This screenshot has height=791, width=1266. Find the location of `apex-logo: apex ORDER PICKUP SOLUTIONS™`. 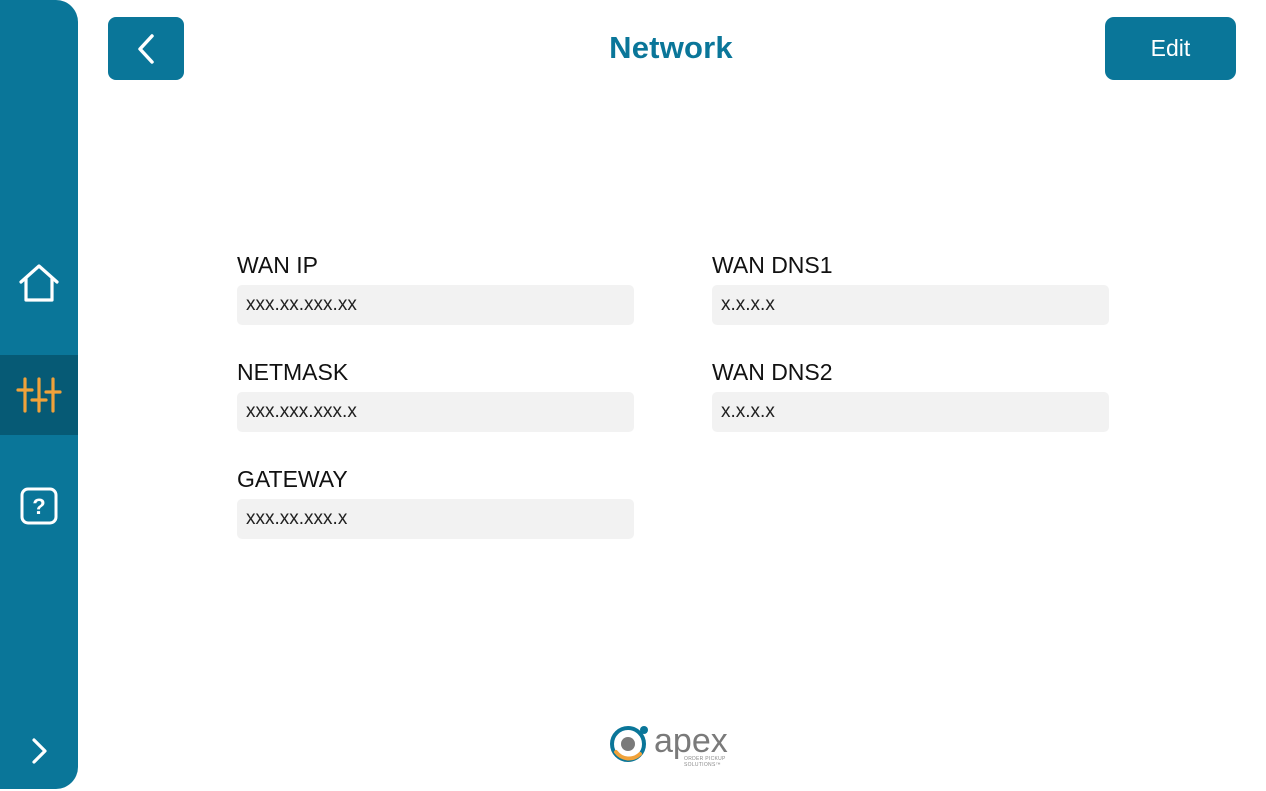

apex-logo: apex ORDER PICKUP SOLUTIONS™ is located at coordinates (674, 747).